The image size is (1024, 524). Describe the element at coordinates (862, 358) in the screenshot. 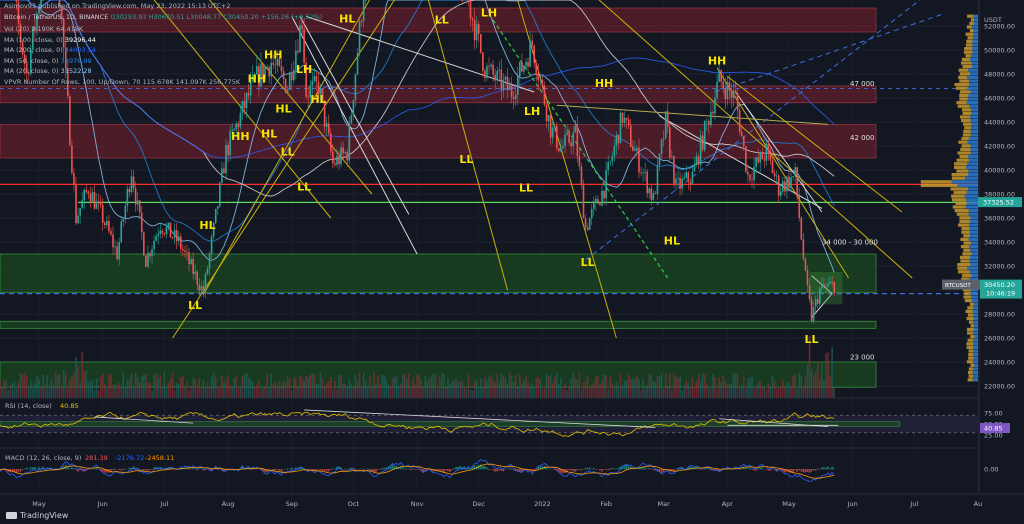

I see `zone-label: 23 000` at that location.